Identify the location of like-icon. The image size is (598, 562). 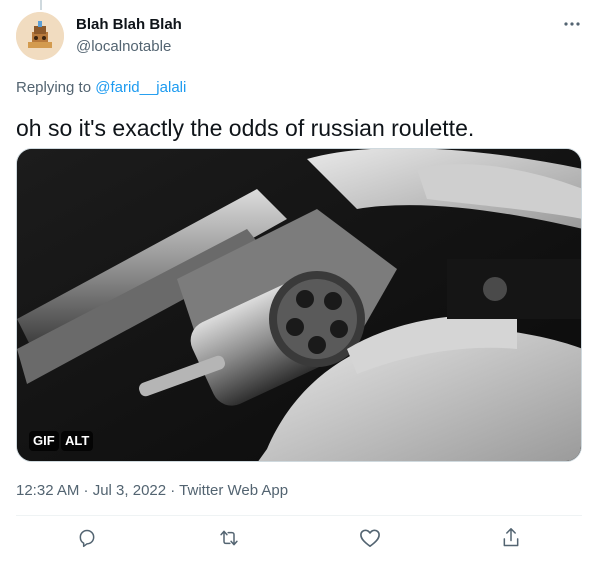
(370, 538).